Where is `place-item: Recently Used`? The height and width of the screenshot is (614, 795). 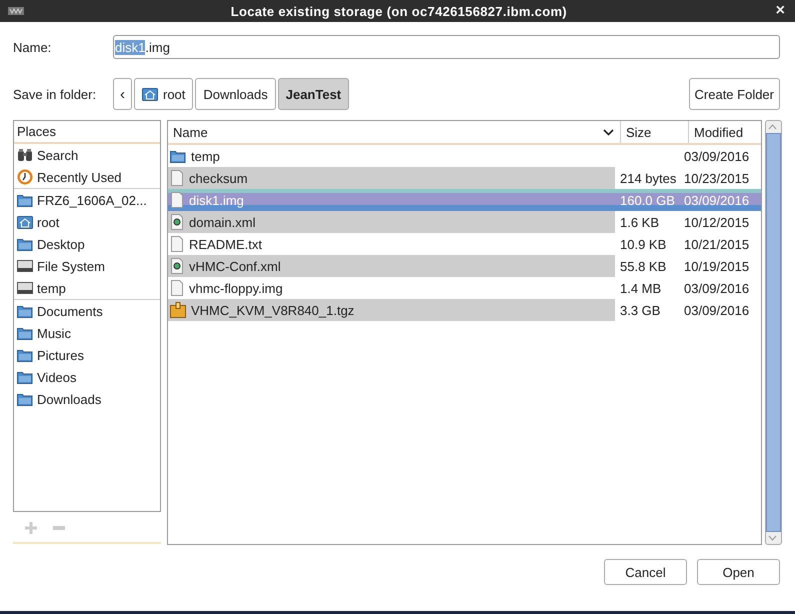 place-item: Recently Used is located at coordinates (87, 177).